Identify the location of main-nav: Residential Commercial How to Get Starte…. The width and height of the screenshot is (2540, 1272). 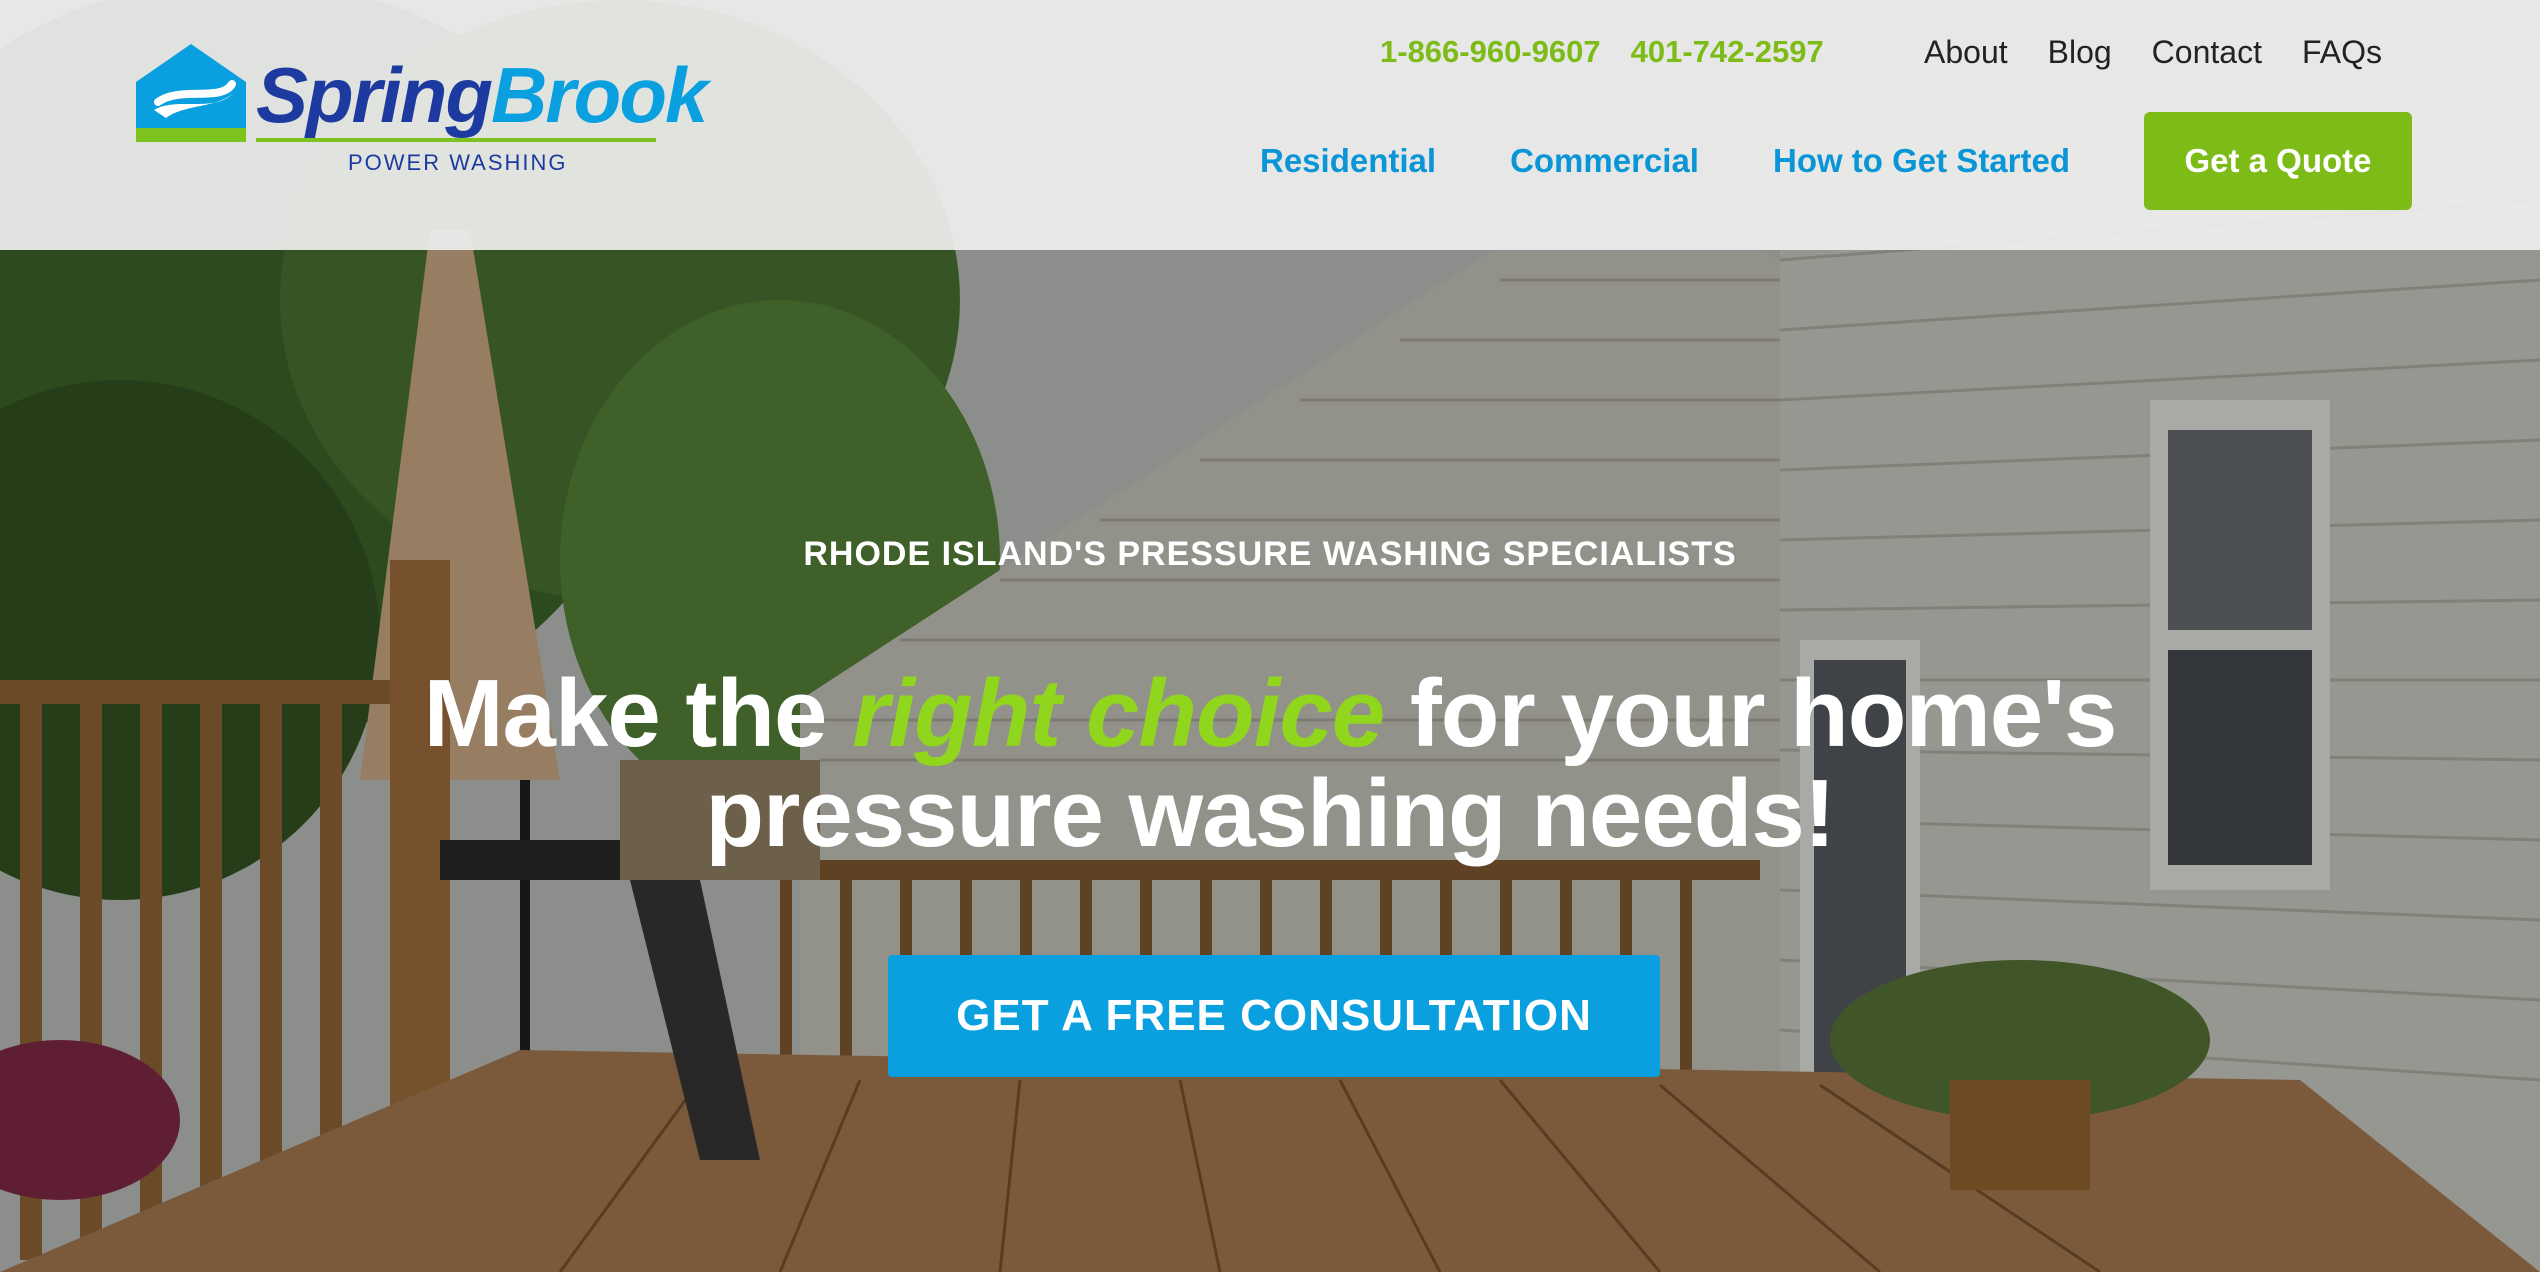
(1665, 161).